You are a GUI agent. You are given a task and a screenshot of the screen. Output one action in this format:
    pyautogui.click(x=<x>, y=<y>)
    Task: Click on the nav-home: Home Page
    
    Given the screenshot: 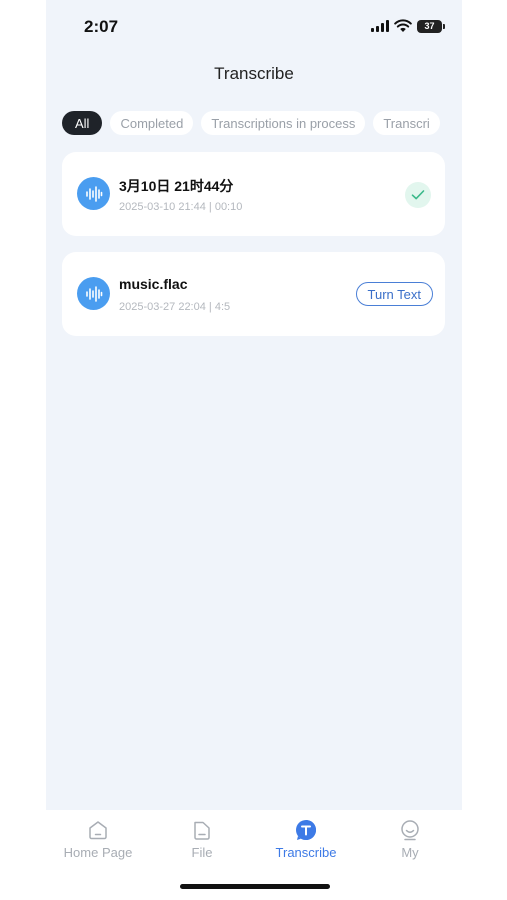 What is the action you would take?
    pyautogui.click(x=98, y=839)
    